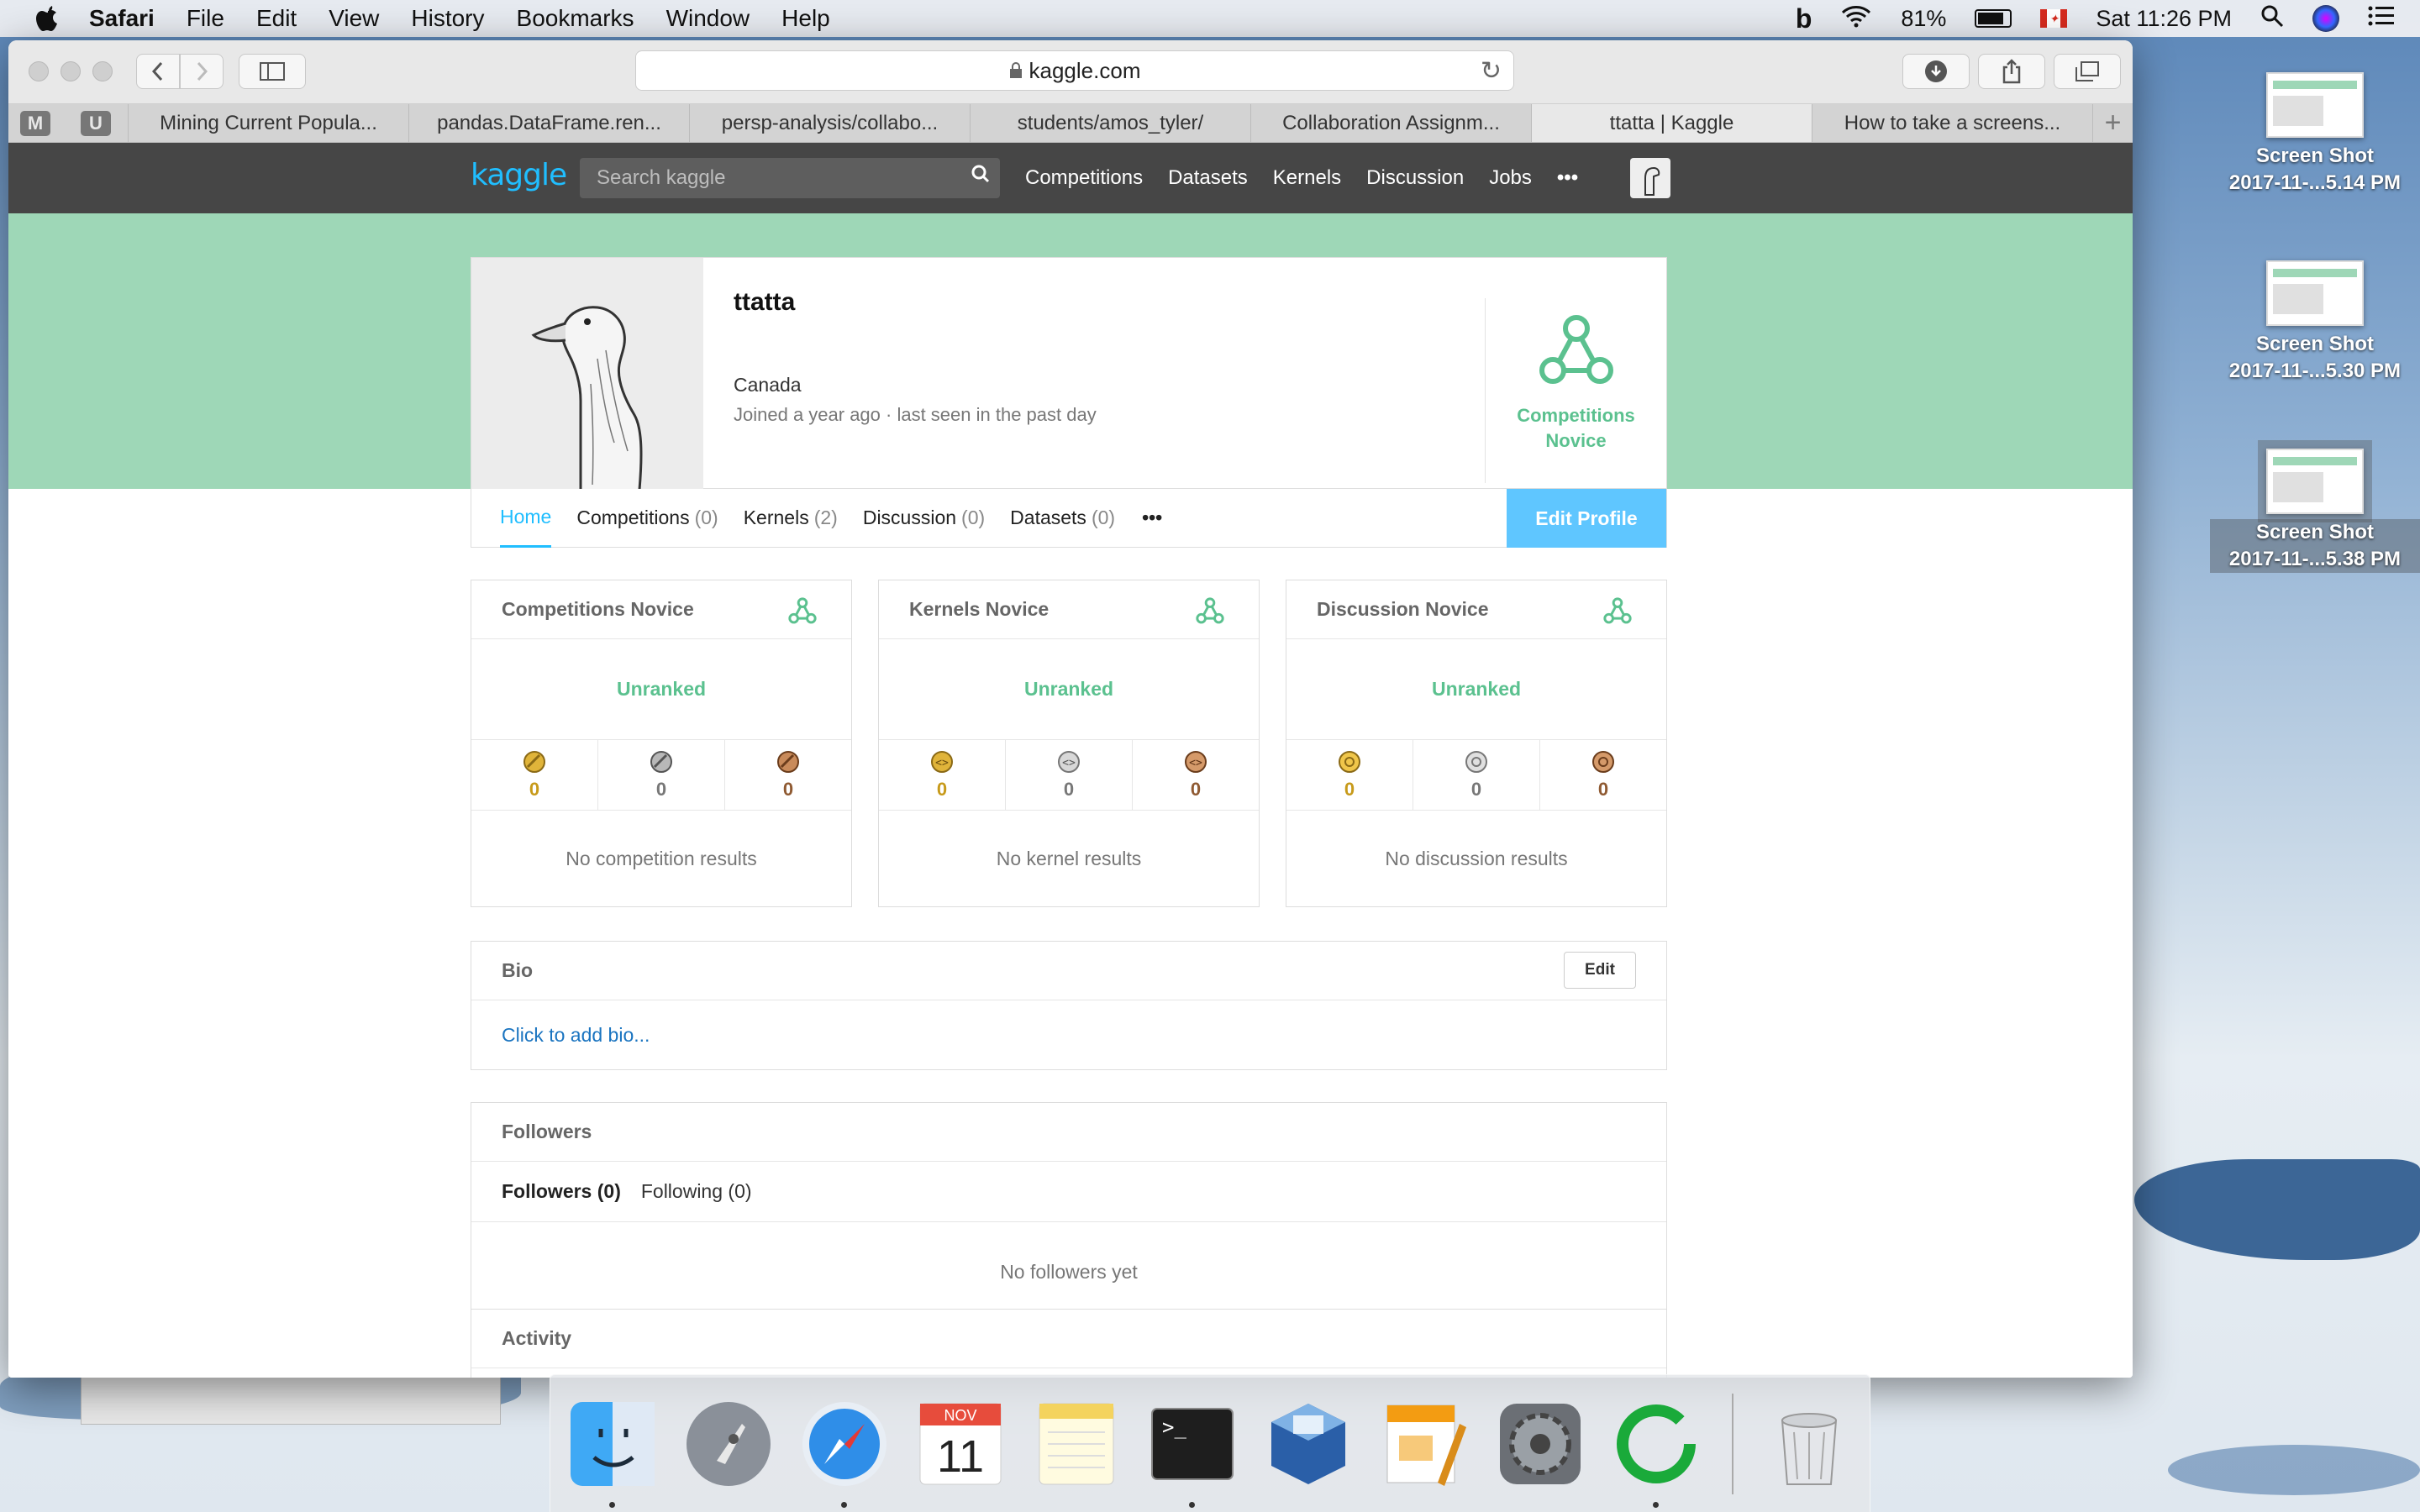 This screenshot has width=2420, height=1512. What do you see at coordinates (354, 18) in the screenshot?
I see `menu-view: View` at bounding box center [354, 18].